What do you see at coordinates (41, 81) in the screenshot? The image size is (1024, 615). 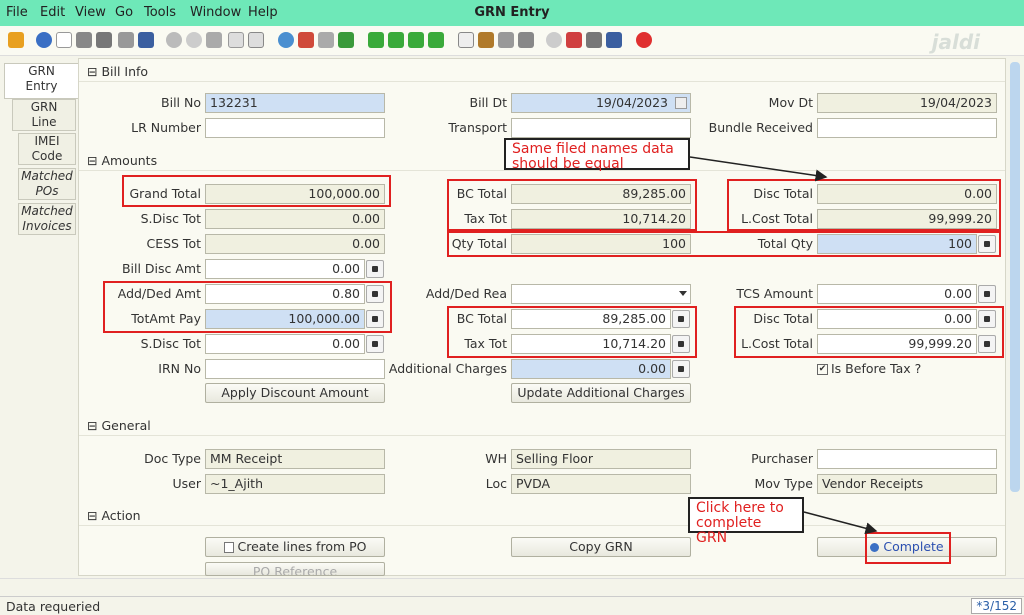 I see `tab-grn-entry: GRN Entry` at bounding box center [41, 81].